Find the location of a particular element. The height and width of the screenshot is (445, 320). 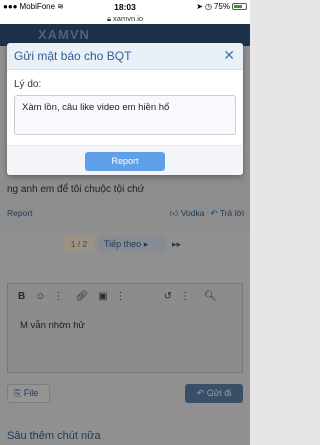

battery-icon is located at coordinates (239, 6).